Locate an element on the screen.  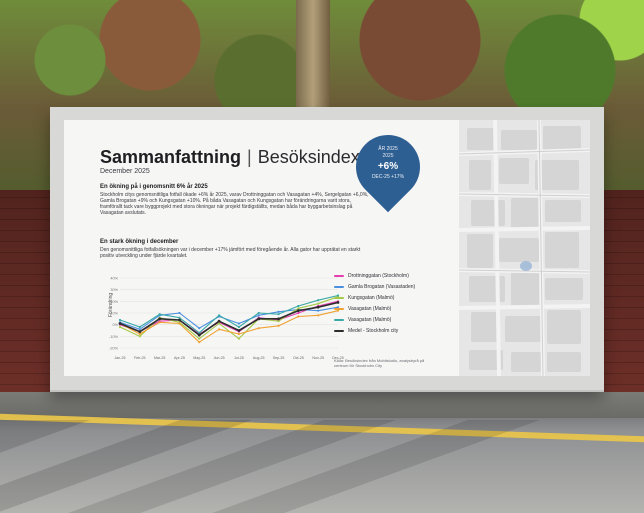
legend-item: Kungsgatan (Malmö) is located at coordinates (379, 297).